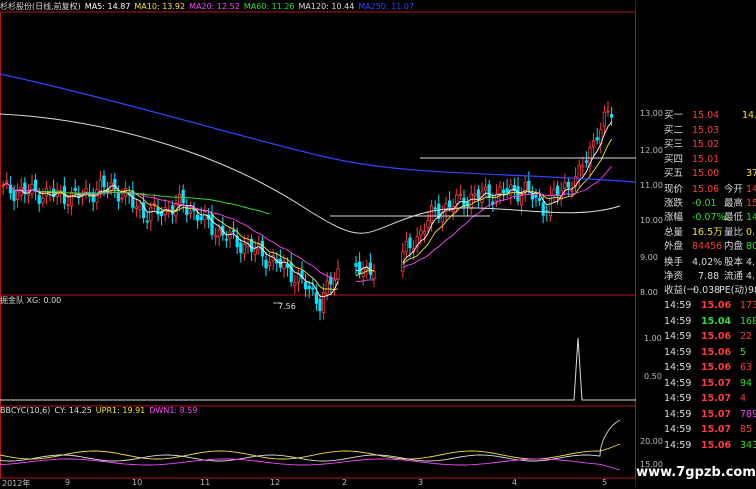 The image size is (756, 489). Describe the element at coordinates (674, 232) in the screenshot. I see `stat-label: 总量` at that location.